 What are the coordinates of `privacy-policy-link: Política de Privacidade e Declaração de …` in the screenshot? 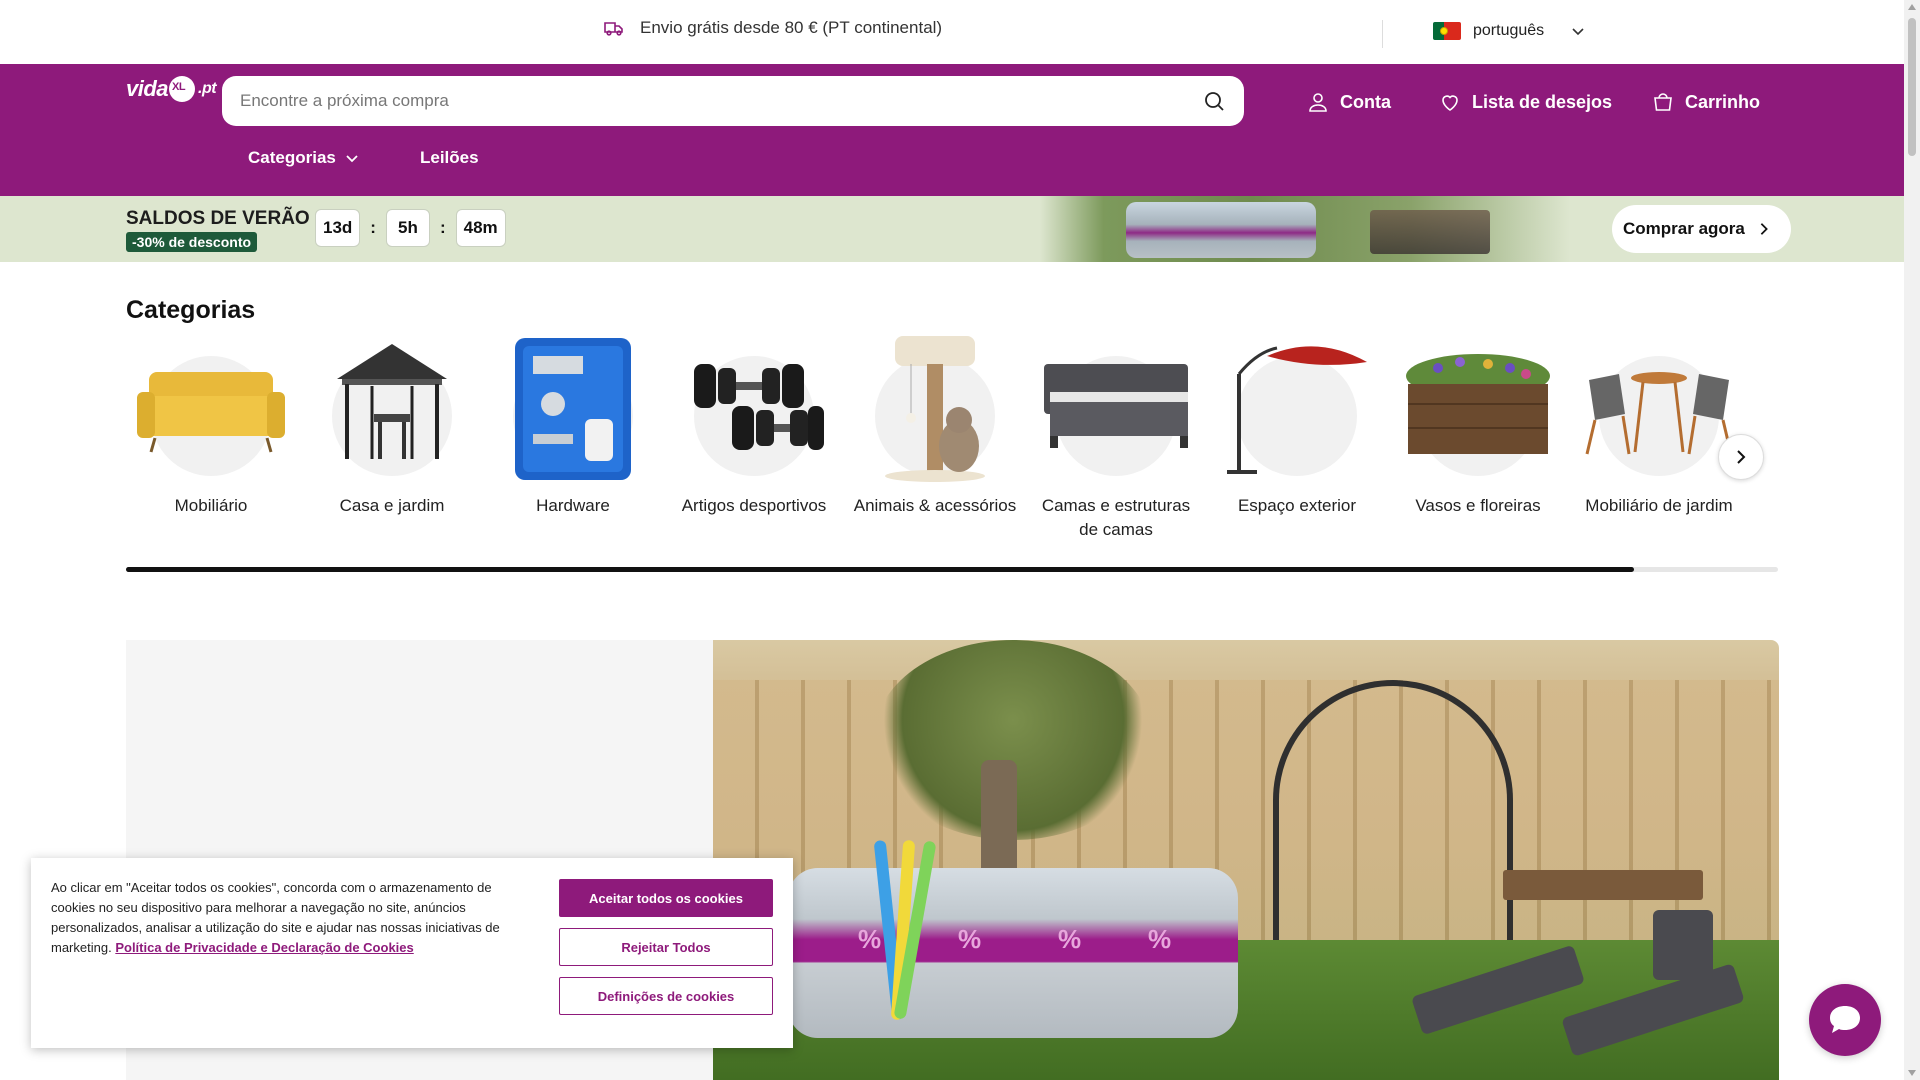 It's located at (264, 947).